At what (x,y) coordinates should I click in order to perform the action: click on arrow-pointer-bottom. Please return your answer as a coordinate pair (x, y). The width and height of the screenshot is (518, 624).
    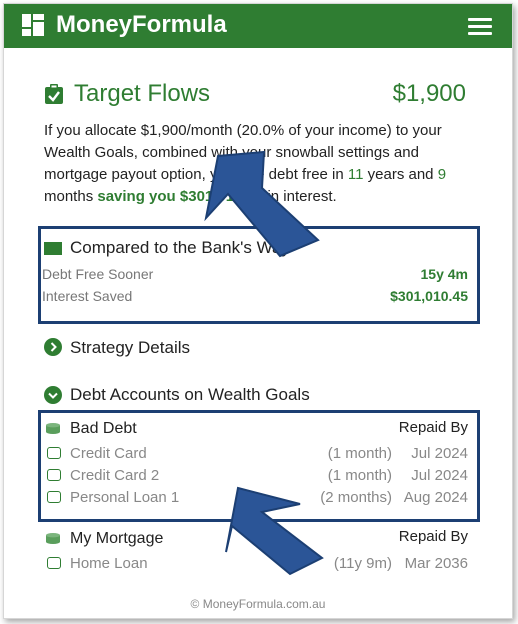
    Looking at the image, I should click on (274, 531).